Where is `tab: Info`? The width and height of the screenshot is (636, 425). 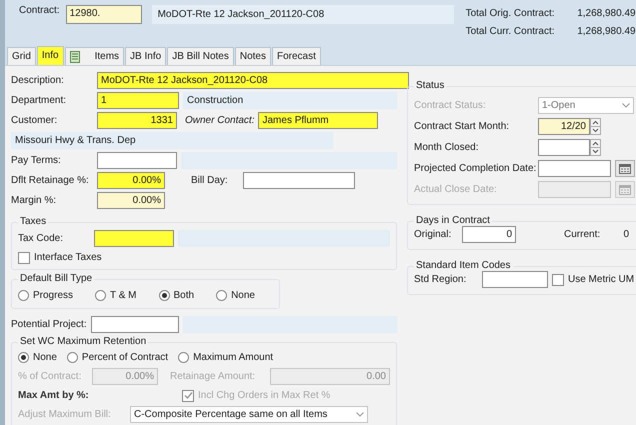
tab: Info is located at coordinates (50, 55).